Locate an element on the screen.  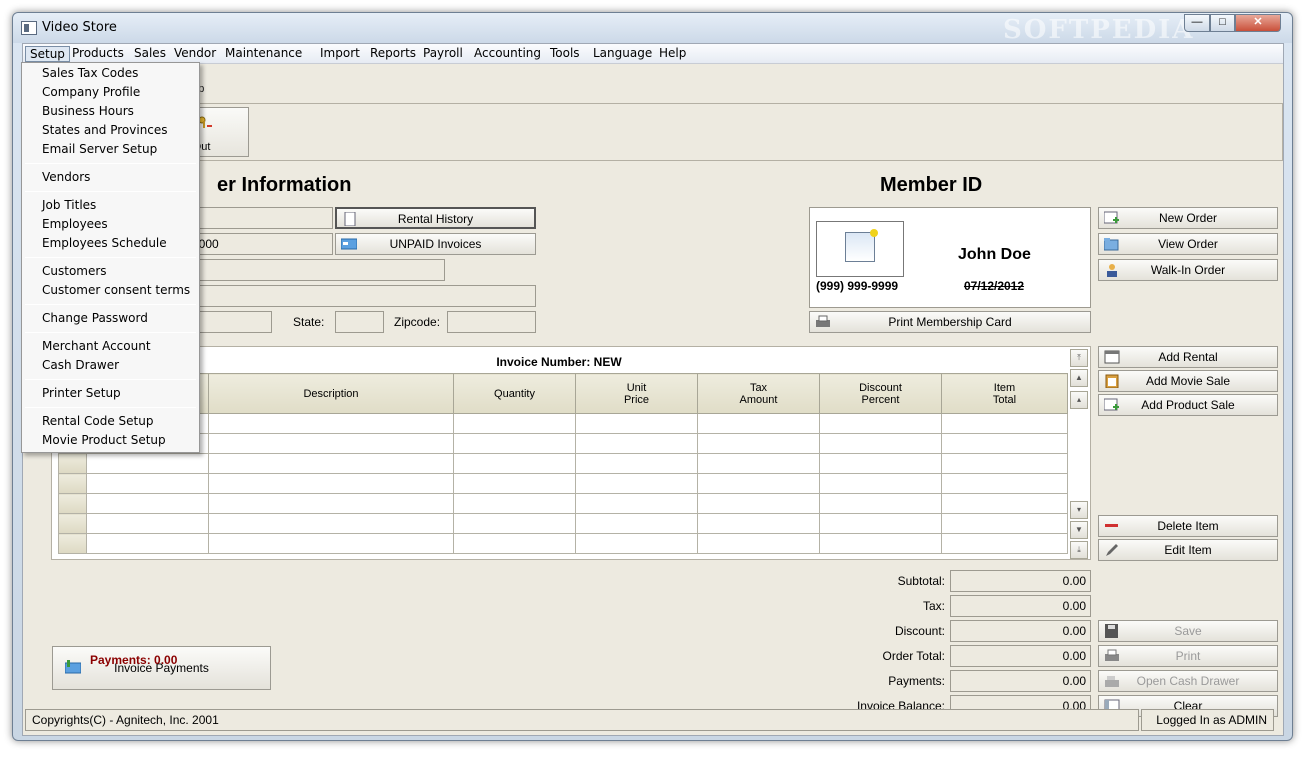
menu-item-email-server-setup: Email Server Setup is located at coordinates (99, 149).